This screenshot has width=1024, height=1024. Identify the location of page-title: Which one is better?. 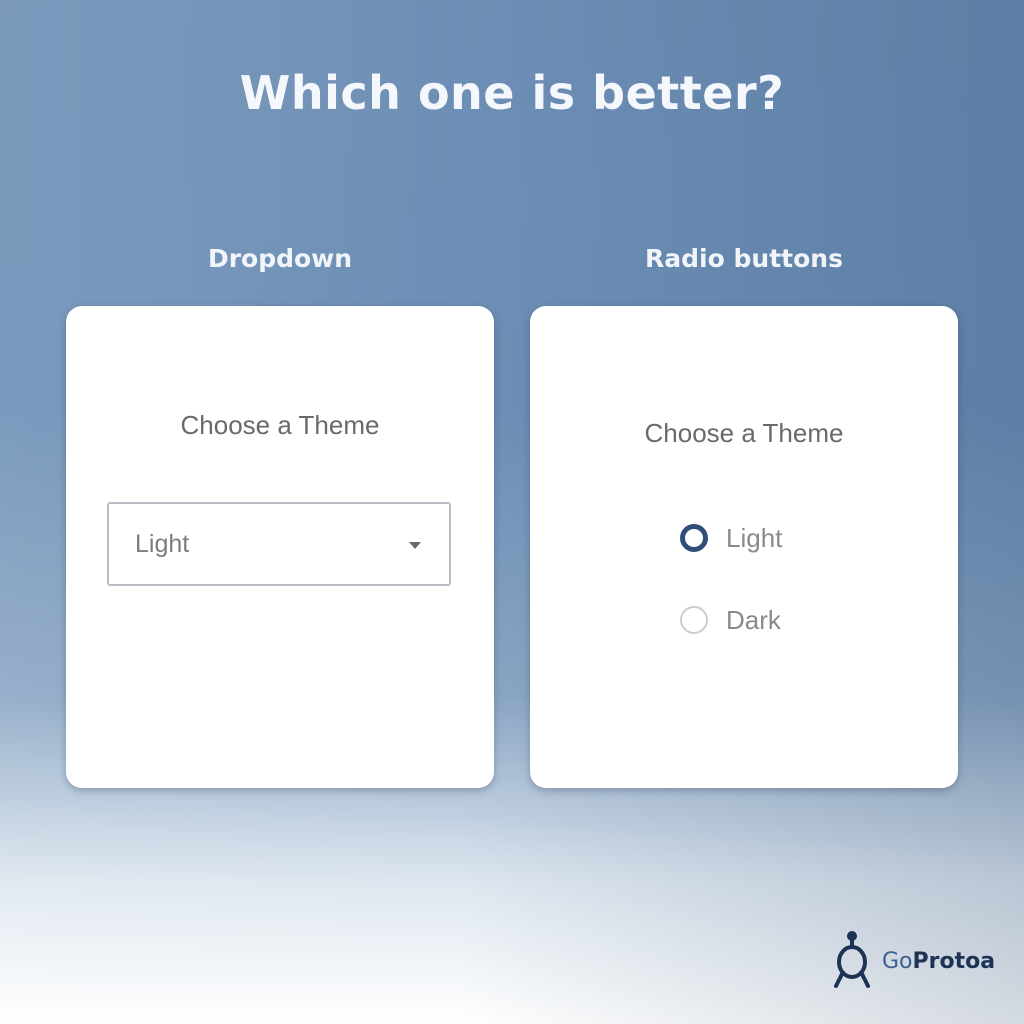
(512, 93).